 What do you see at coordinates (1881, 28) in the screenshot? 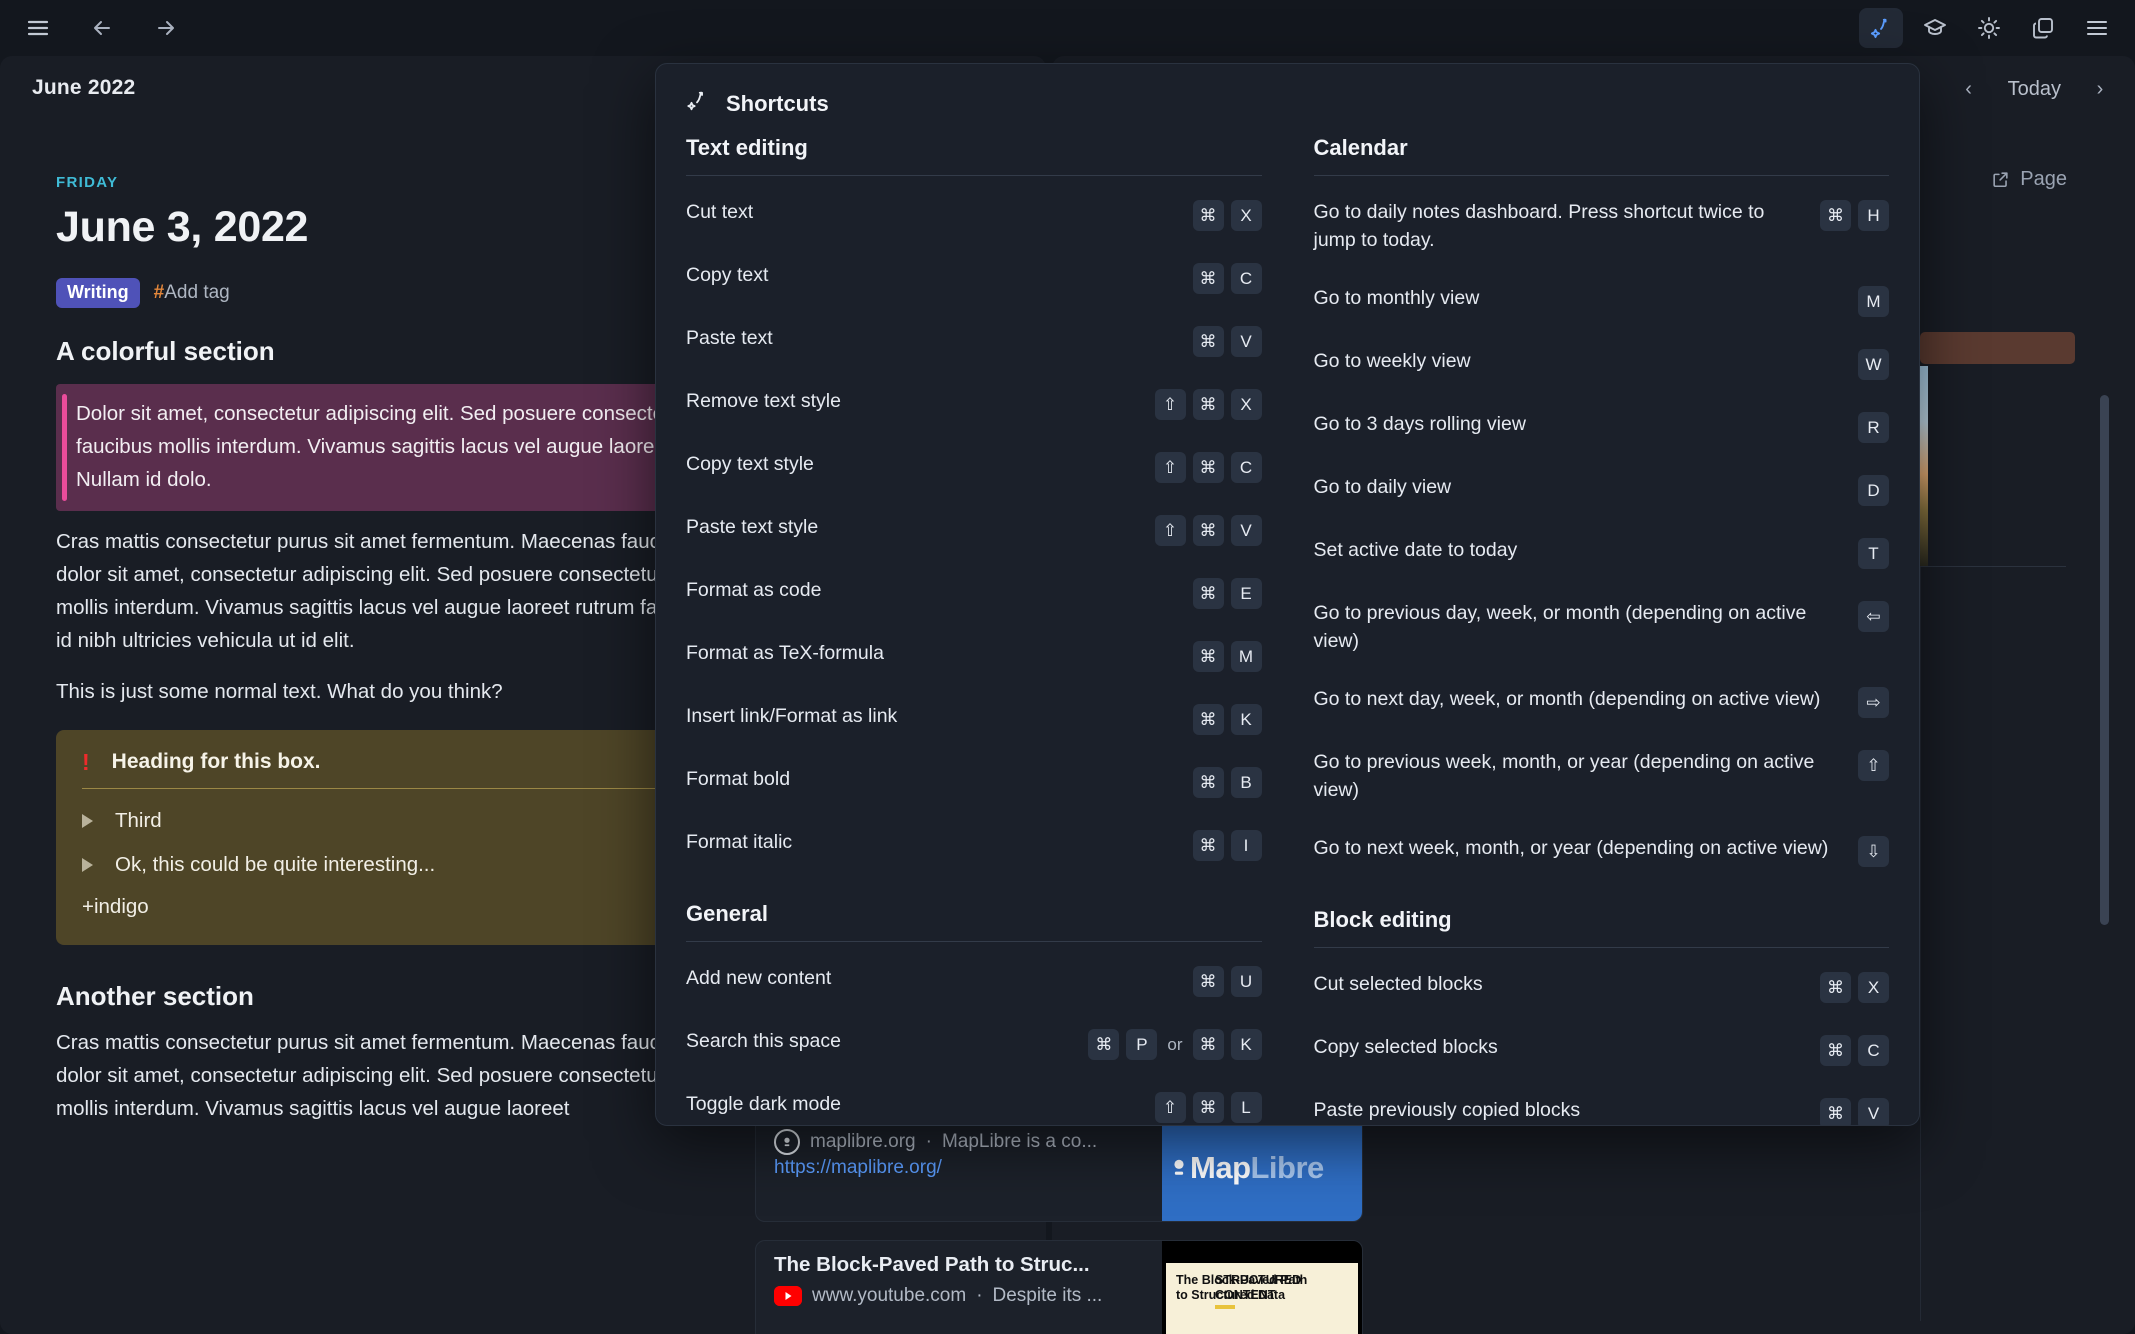
I see `shortcuts-magic-icon` at bounding box center [1881, 28].